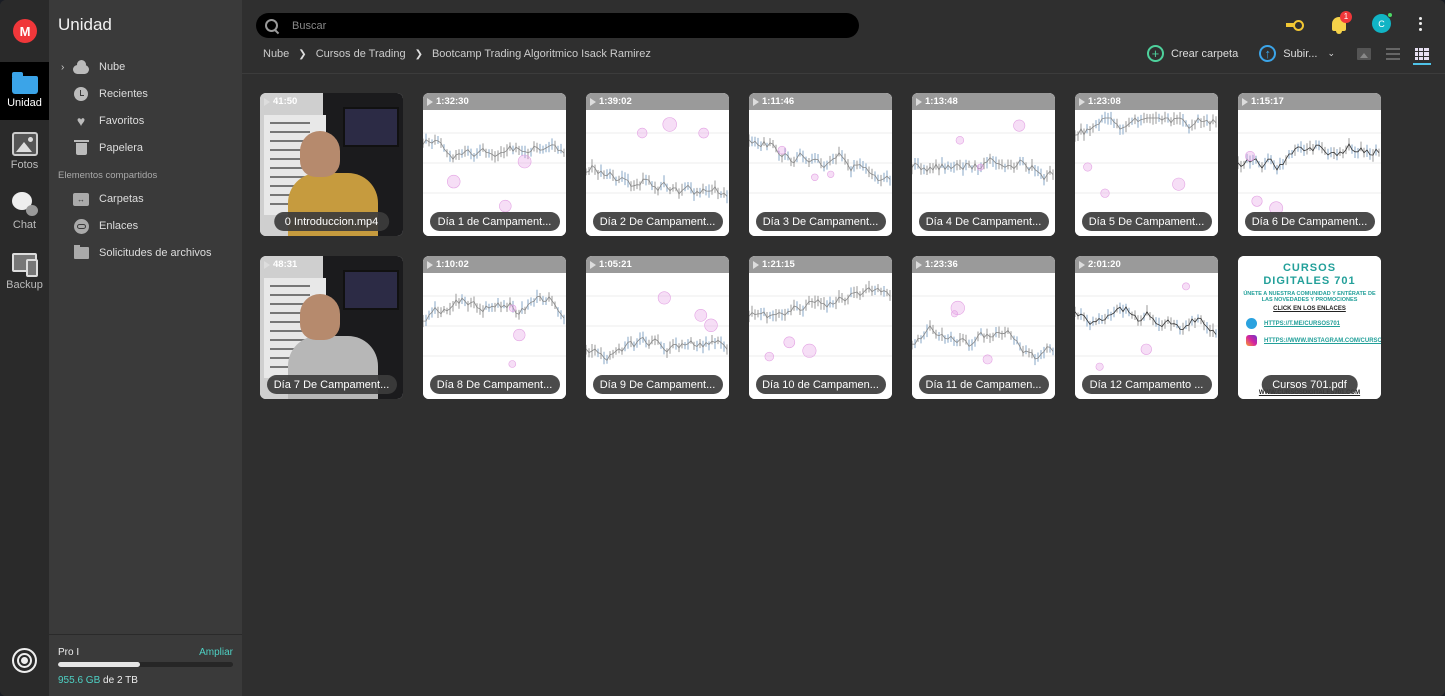 Image resolution: width=1445 pixels, height=696 pixels. Describe the element at coordinates (494, 264) in the screenshot. I see `video-duration: 1:10:02` at that location.